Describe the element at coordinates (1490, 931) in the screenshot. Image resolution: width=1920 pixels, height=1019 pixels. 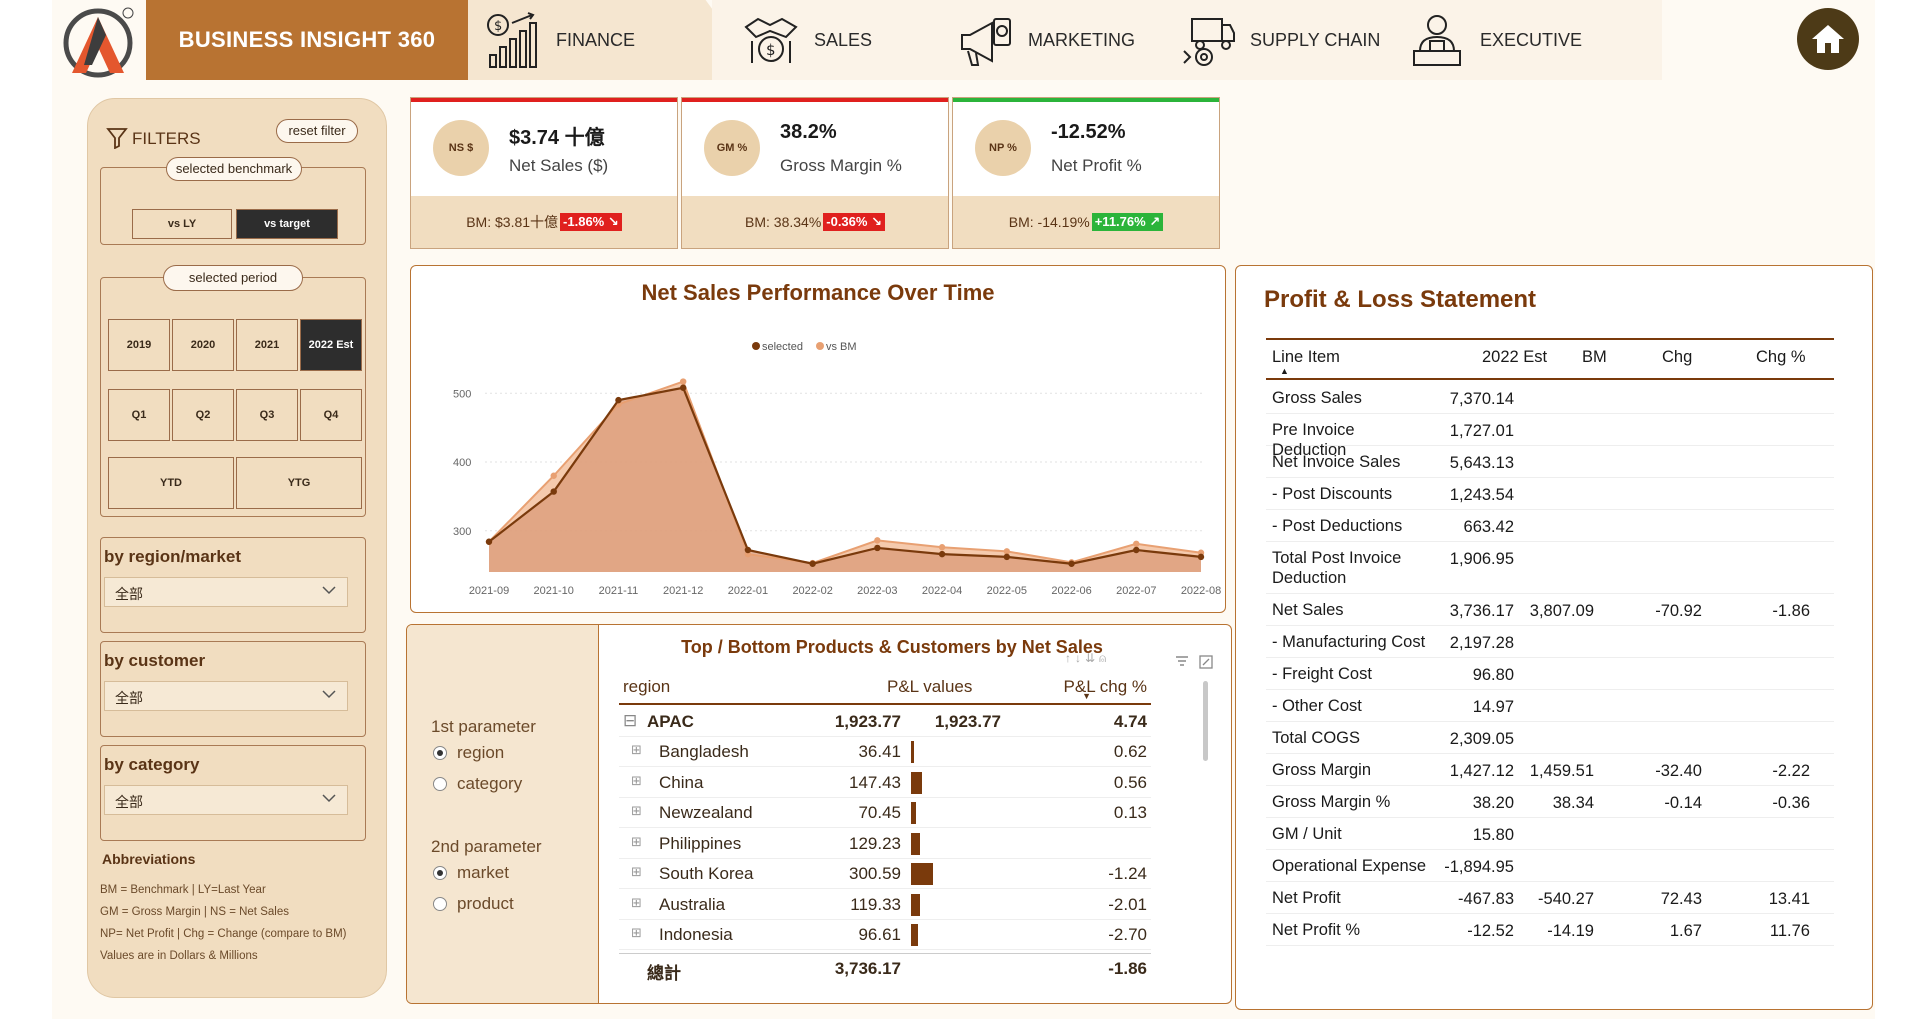
I see `pl-est: -12.52` at that location.